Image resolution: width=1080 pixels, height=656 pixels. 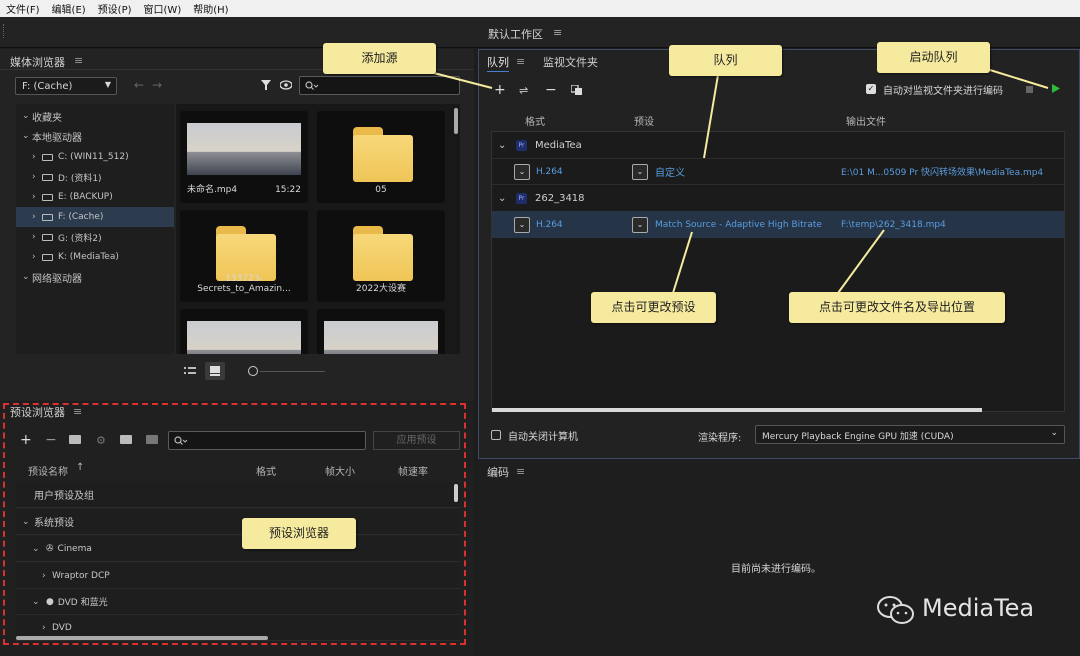 I want to click on callout-start-queue: 启动队列, so click(x=933, y=57).